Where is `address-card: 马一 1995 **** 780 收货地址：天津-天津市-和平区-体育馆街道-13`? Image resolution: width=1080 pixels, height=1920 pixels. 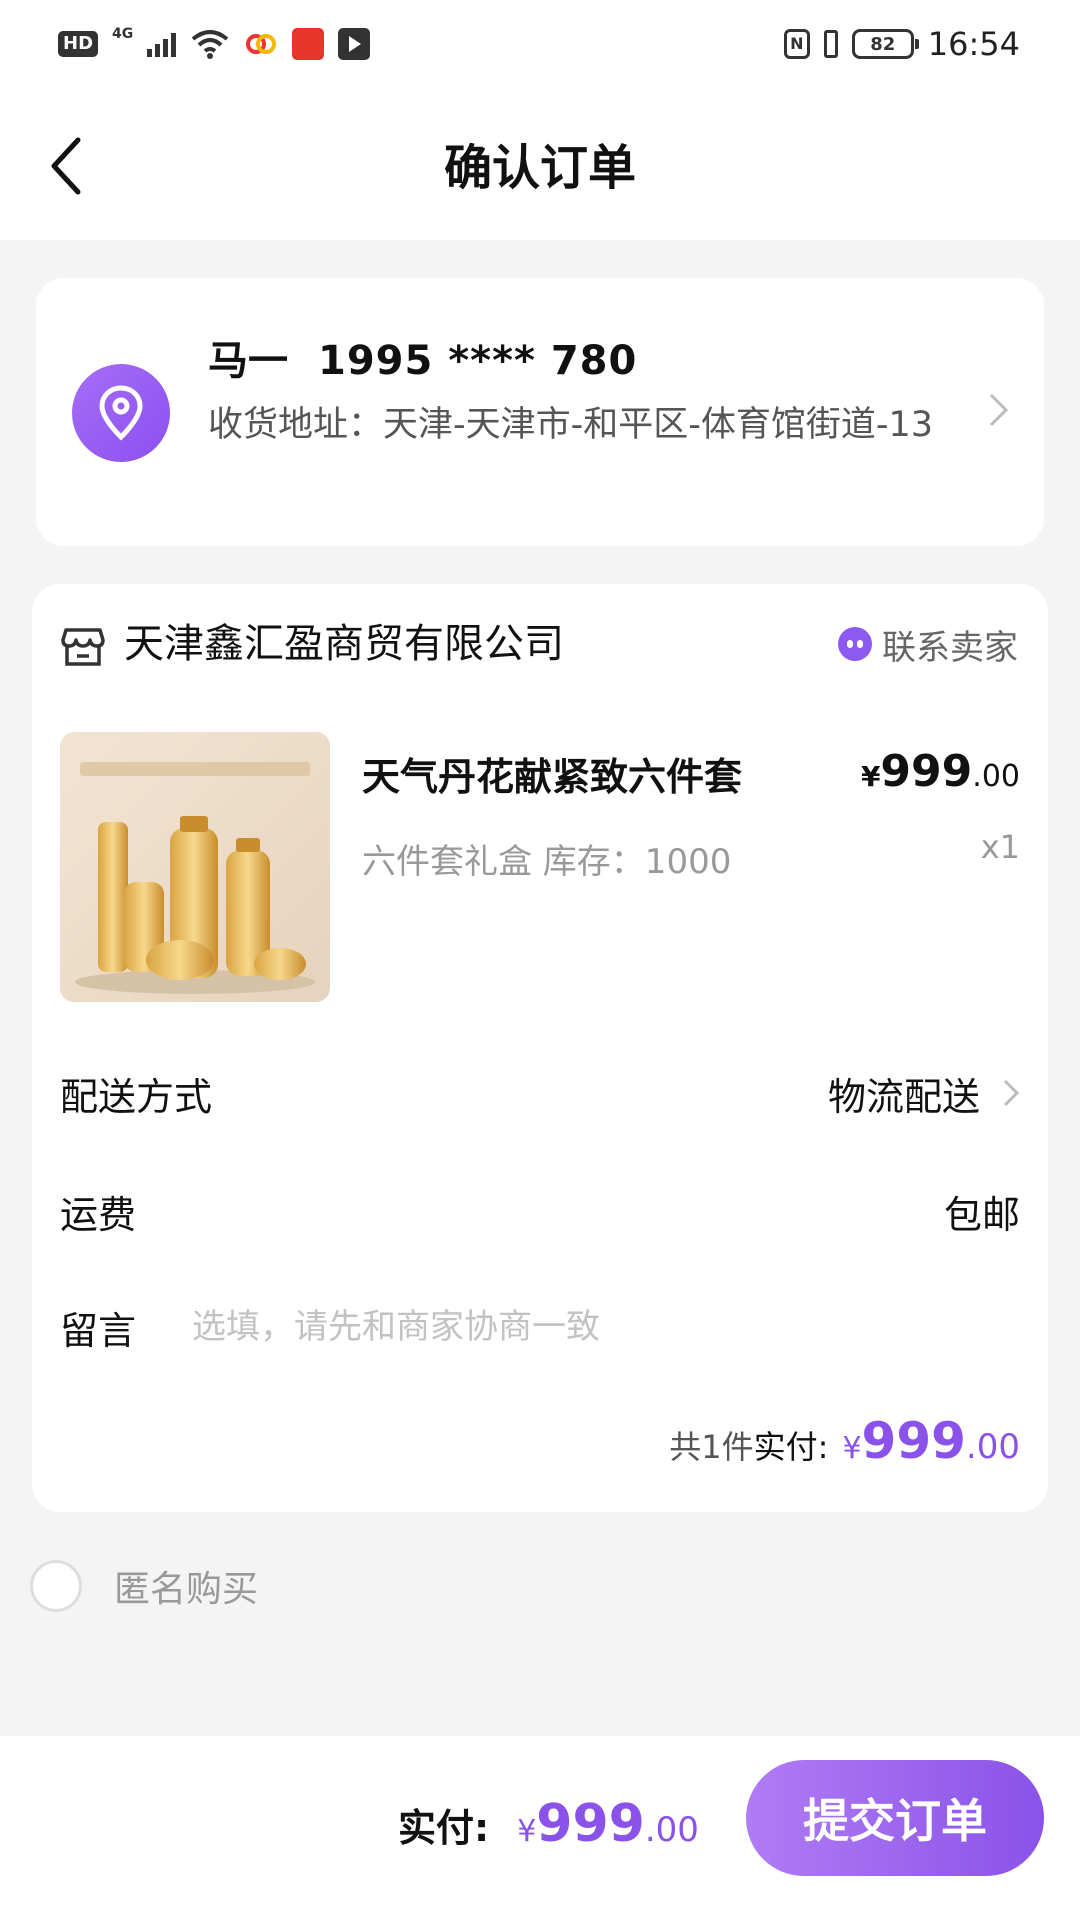 address-card: 马一 1995 **** 780 收货地址：天津-天津市-和平区-体育馆街道-13 is located at coordinates (540, 412).